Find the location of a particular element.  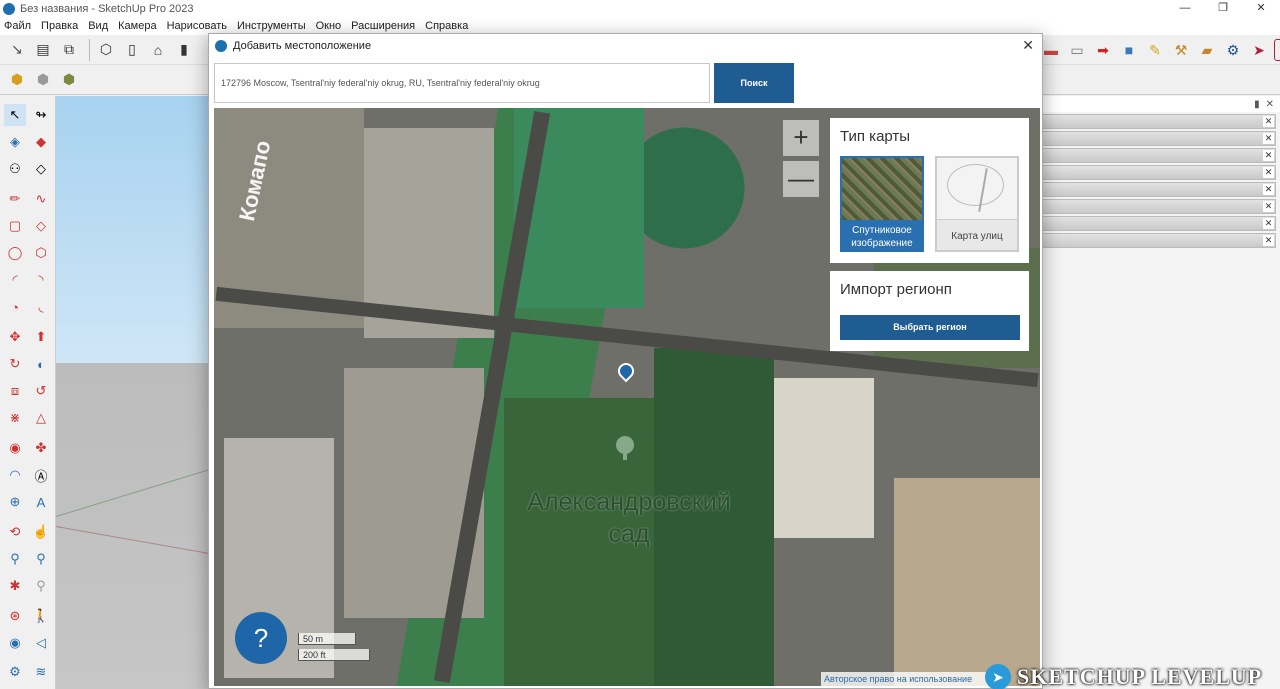

dialog-close-button: ✕ is located at coordinates (1028, 45).